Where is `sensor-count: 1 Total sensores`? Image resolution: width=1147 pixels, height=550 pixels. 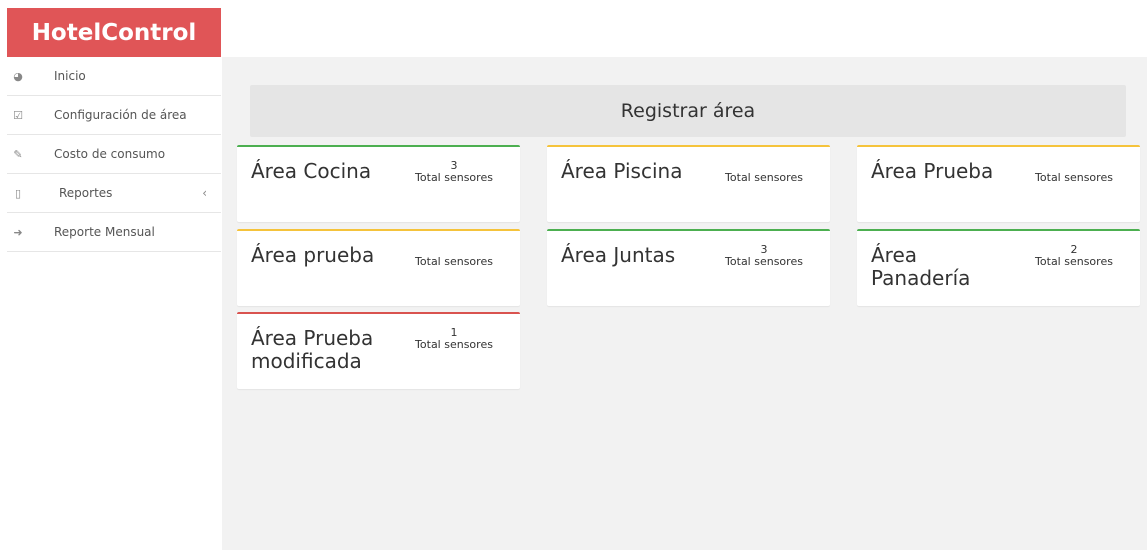
sensor-count: 1 Total sensores is located at coordinates (454, 339).